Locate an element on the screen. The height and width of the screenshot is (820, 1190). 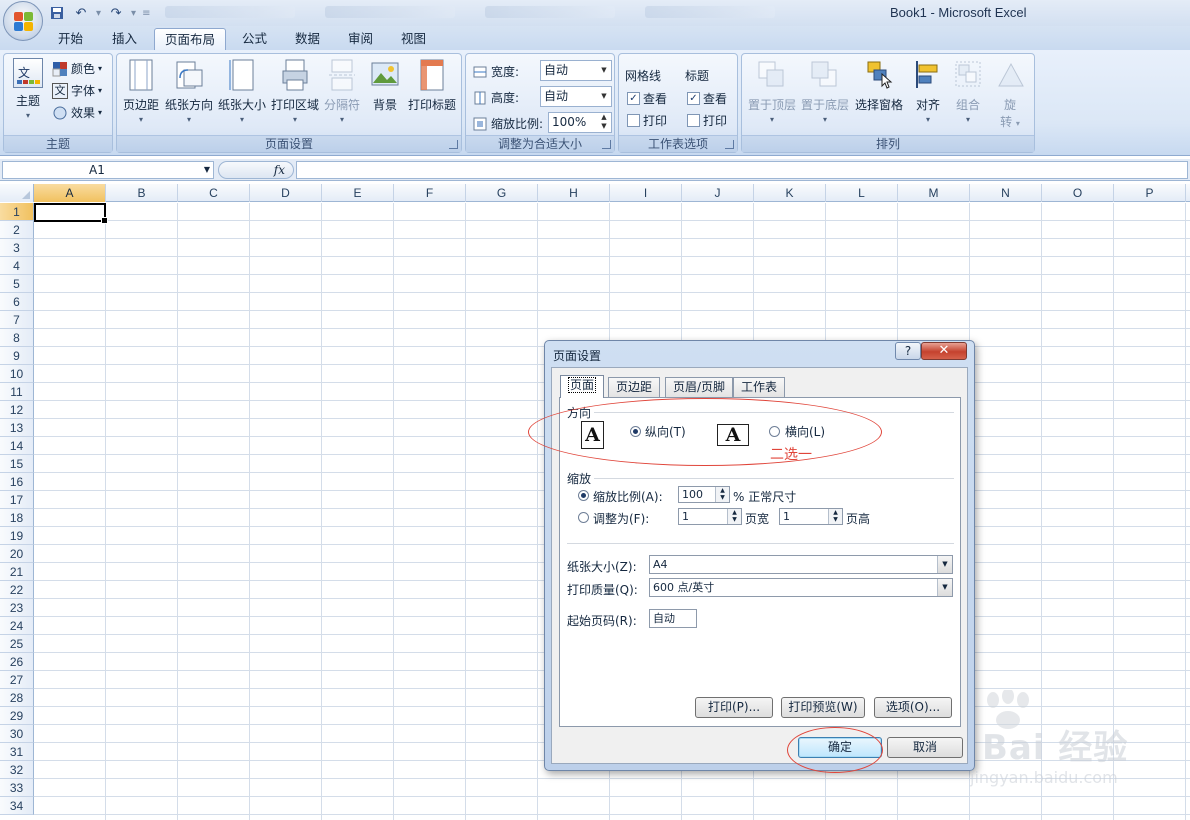
fit-to-label: 调整为(F): is located at coordinates (621, 518).